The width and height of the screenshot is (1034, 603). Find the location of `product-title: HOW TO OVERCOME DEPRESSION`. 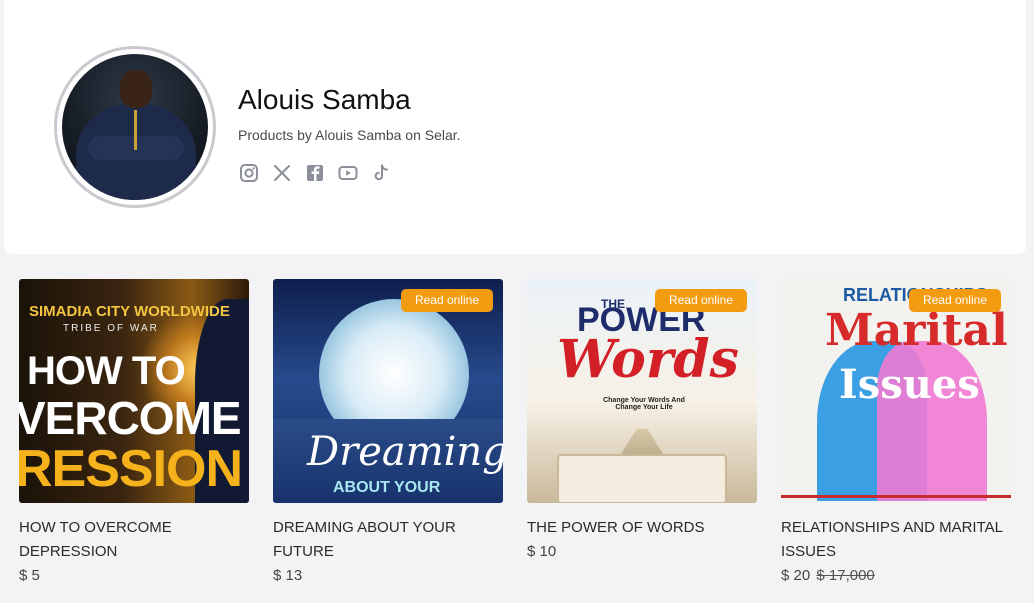

product-title: HOW TO OVERCOME DEPRESSION is located at coordinates (134, 540).